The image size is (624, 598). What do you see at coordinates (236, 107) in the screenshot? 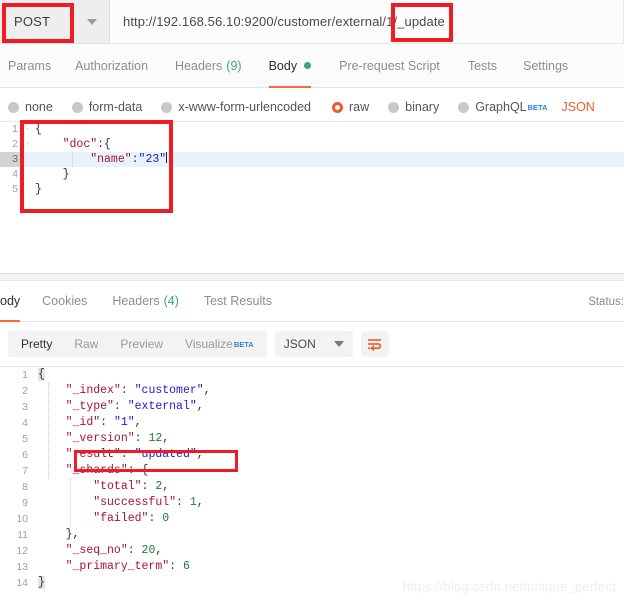
I see `body-type-x-www-form-urlencoded: x-www-form-urlencoded` at bounding box center [236, 107].